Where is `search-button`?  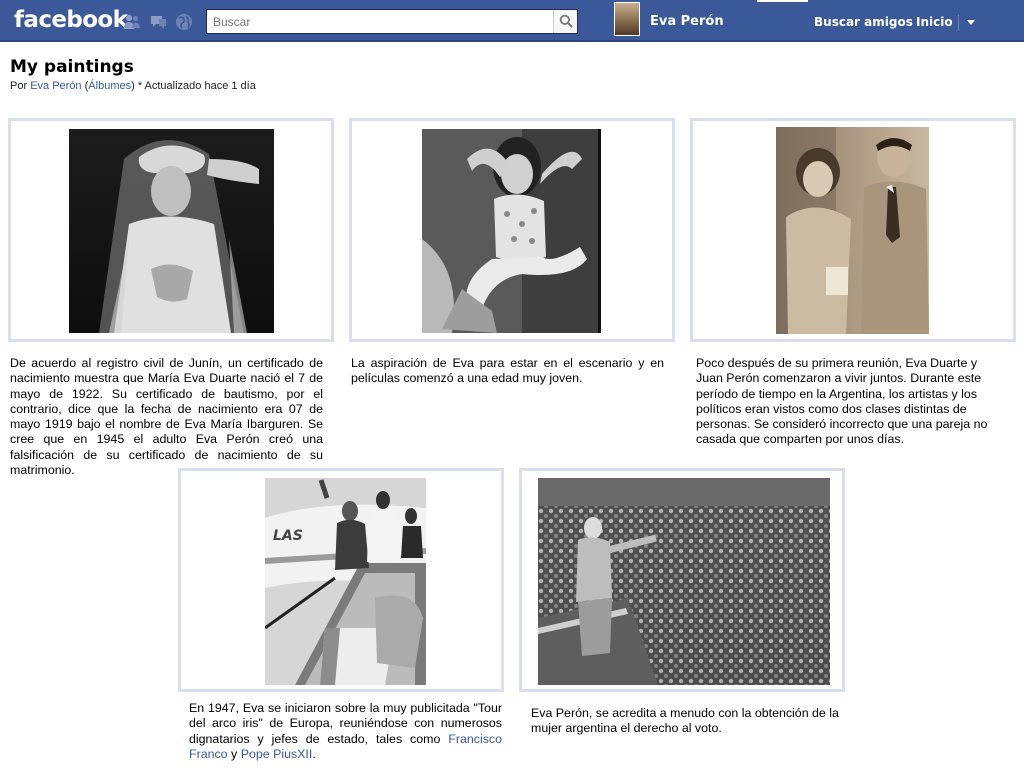 search-button is located at coordinates (565, 21).